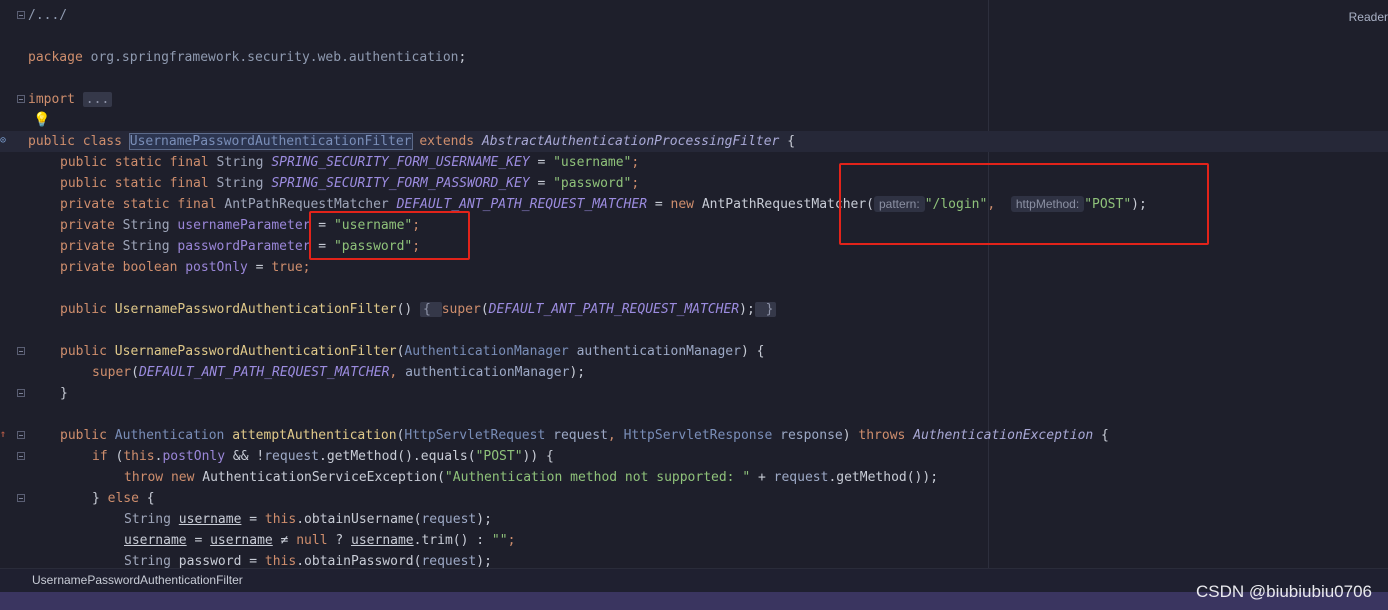 This screenshot has width=1388, height=610. What do you see at coordinates (694, 120) in the screenshot?
I see `code-line-empty: 💡` at bounding box center [694, 120].